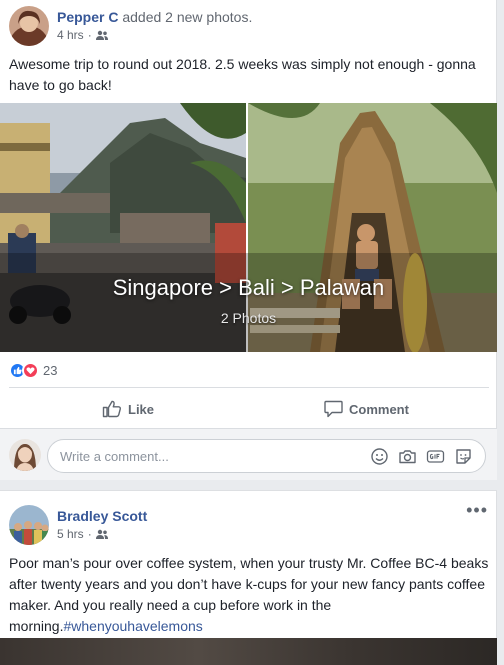 The width and height of the screenshot is (504, 665). What do you see at coordinates (407, 456) in the screenshot?
I see `camera-icon` at bounding box center [407, 456].